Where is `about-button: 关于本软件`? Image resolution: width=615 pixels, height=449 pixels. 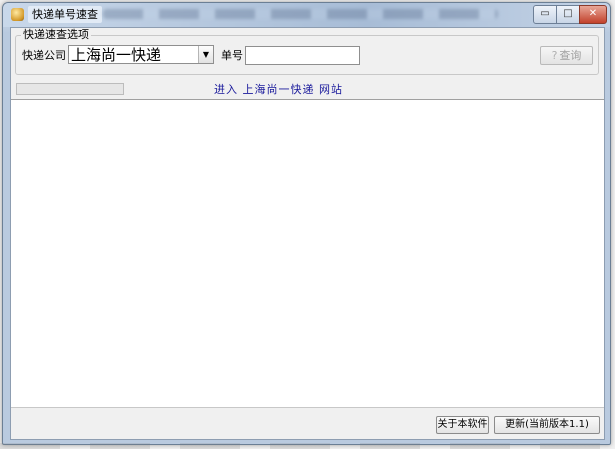 about-button: 关于本软件 is located at coordinates (462, 425).